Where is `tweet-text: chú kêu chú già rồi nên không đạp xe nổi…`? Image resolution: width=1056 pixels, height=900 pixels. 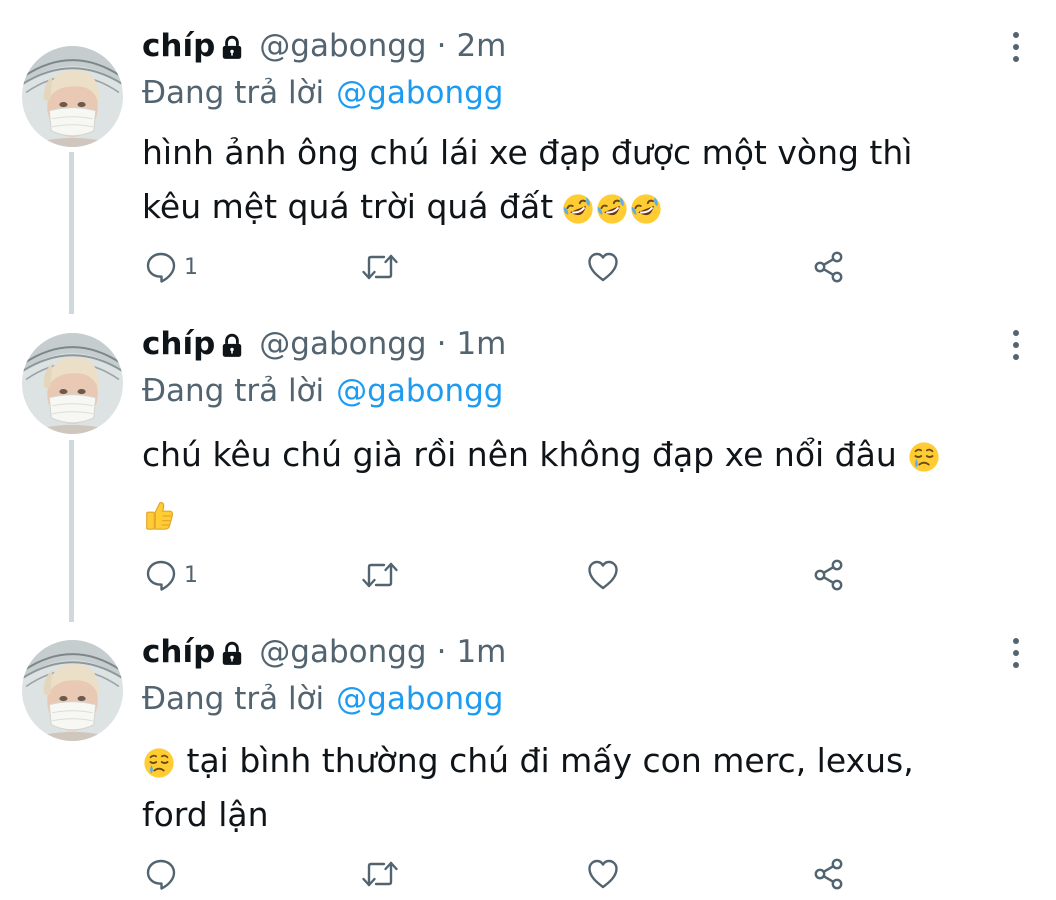
tweet-text: chú kêu chú già rồi nên không đạp xe nổi… is located at coordinates (577, 484).